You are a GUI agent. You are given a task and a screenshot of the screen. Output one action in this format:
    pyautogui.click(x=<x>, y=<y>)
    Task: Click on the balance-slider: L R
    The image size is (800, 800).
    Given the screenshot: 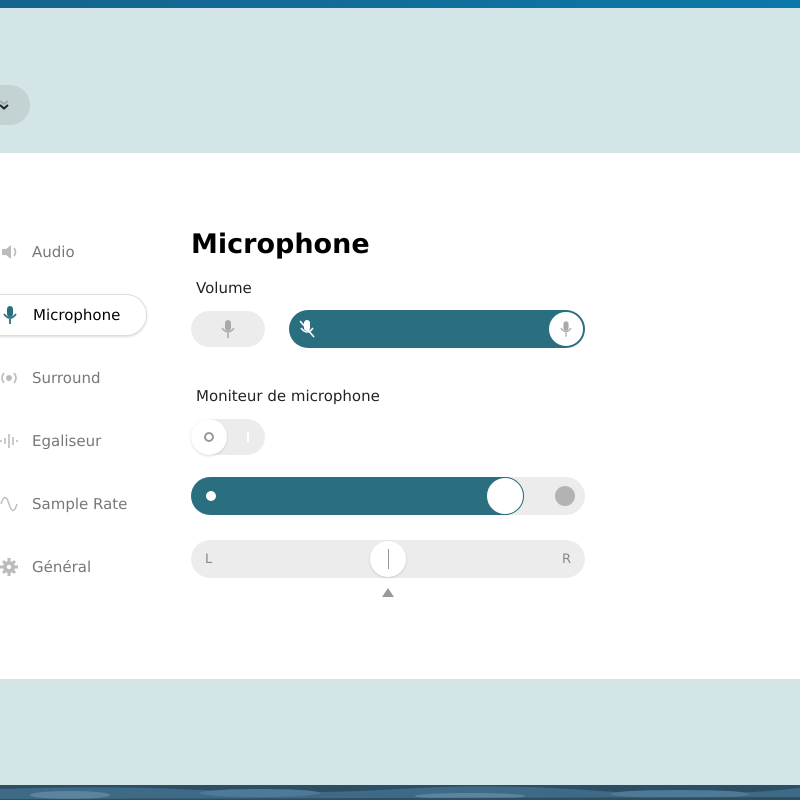 What is the action you would take?
    pyautogui.click(x=388, y=559)
    